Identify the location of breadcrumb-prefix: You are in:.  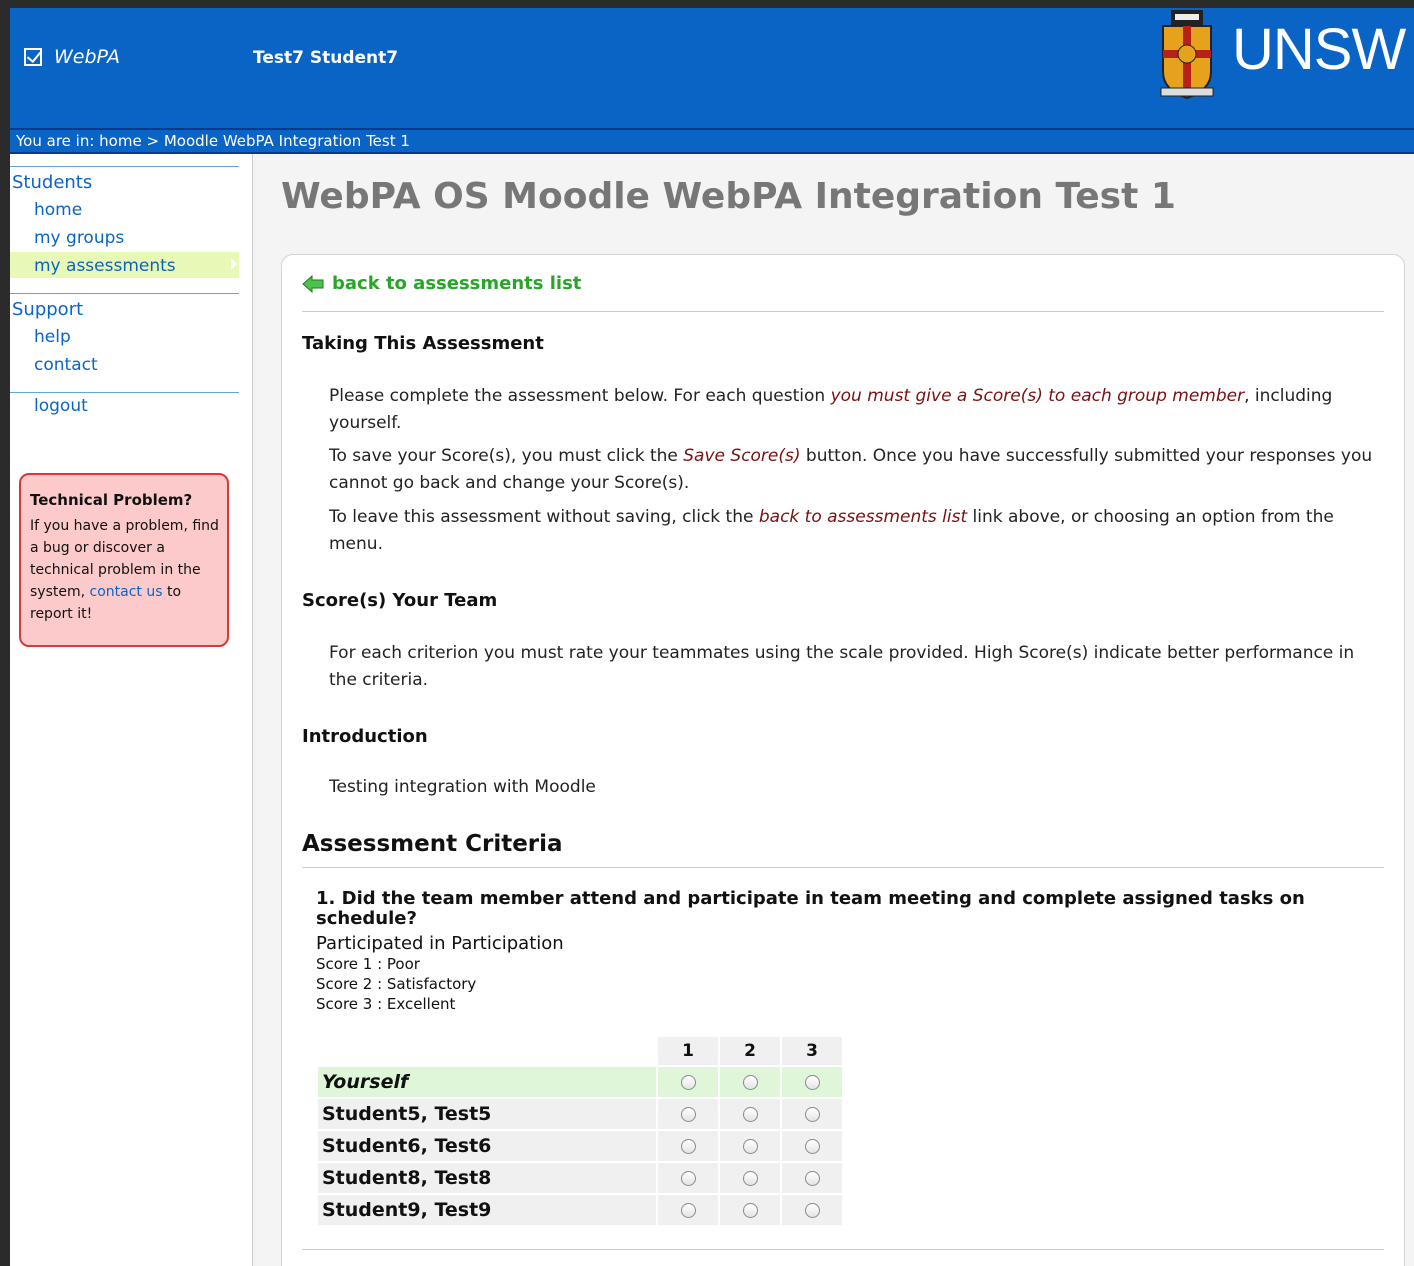
(55, 141).